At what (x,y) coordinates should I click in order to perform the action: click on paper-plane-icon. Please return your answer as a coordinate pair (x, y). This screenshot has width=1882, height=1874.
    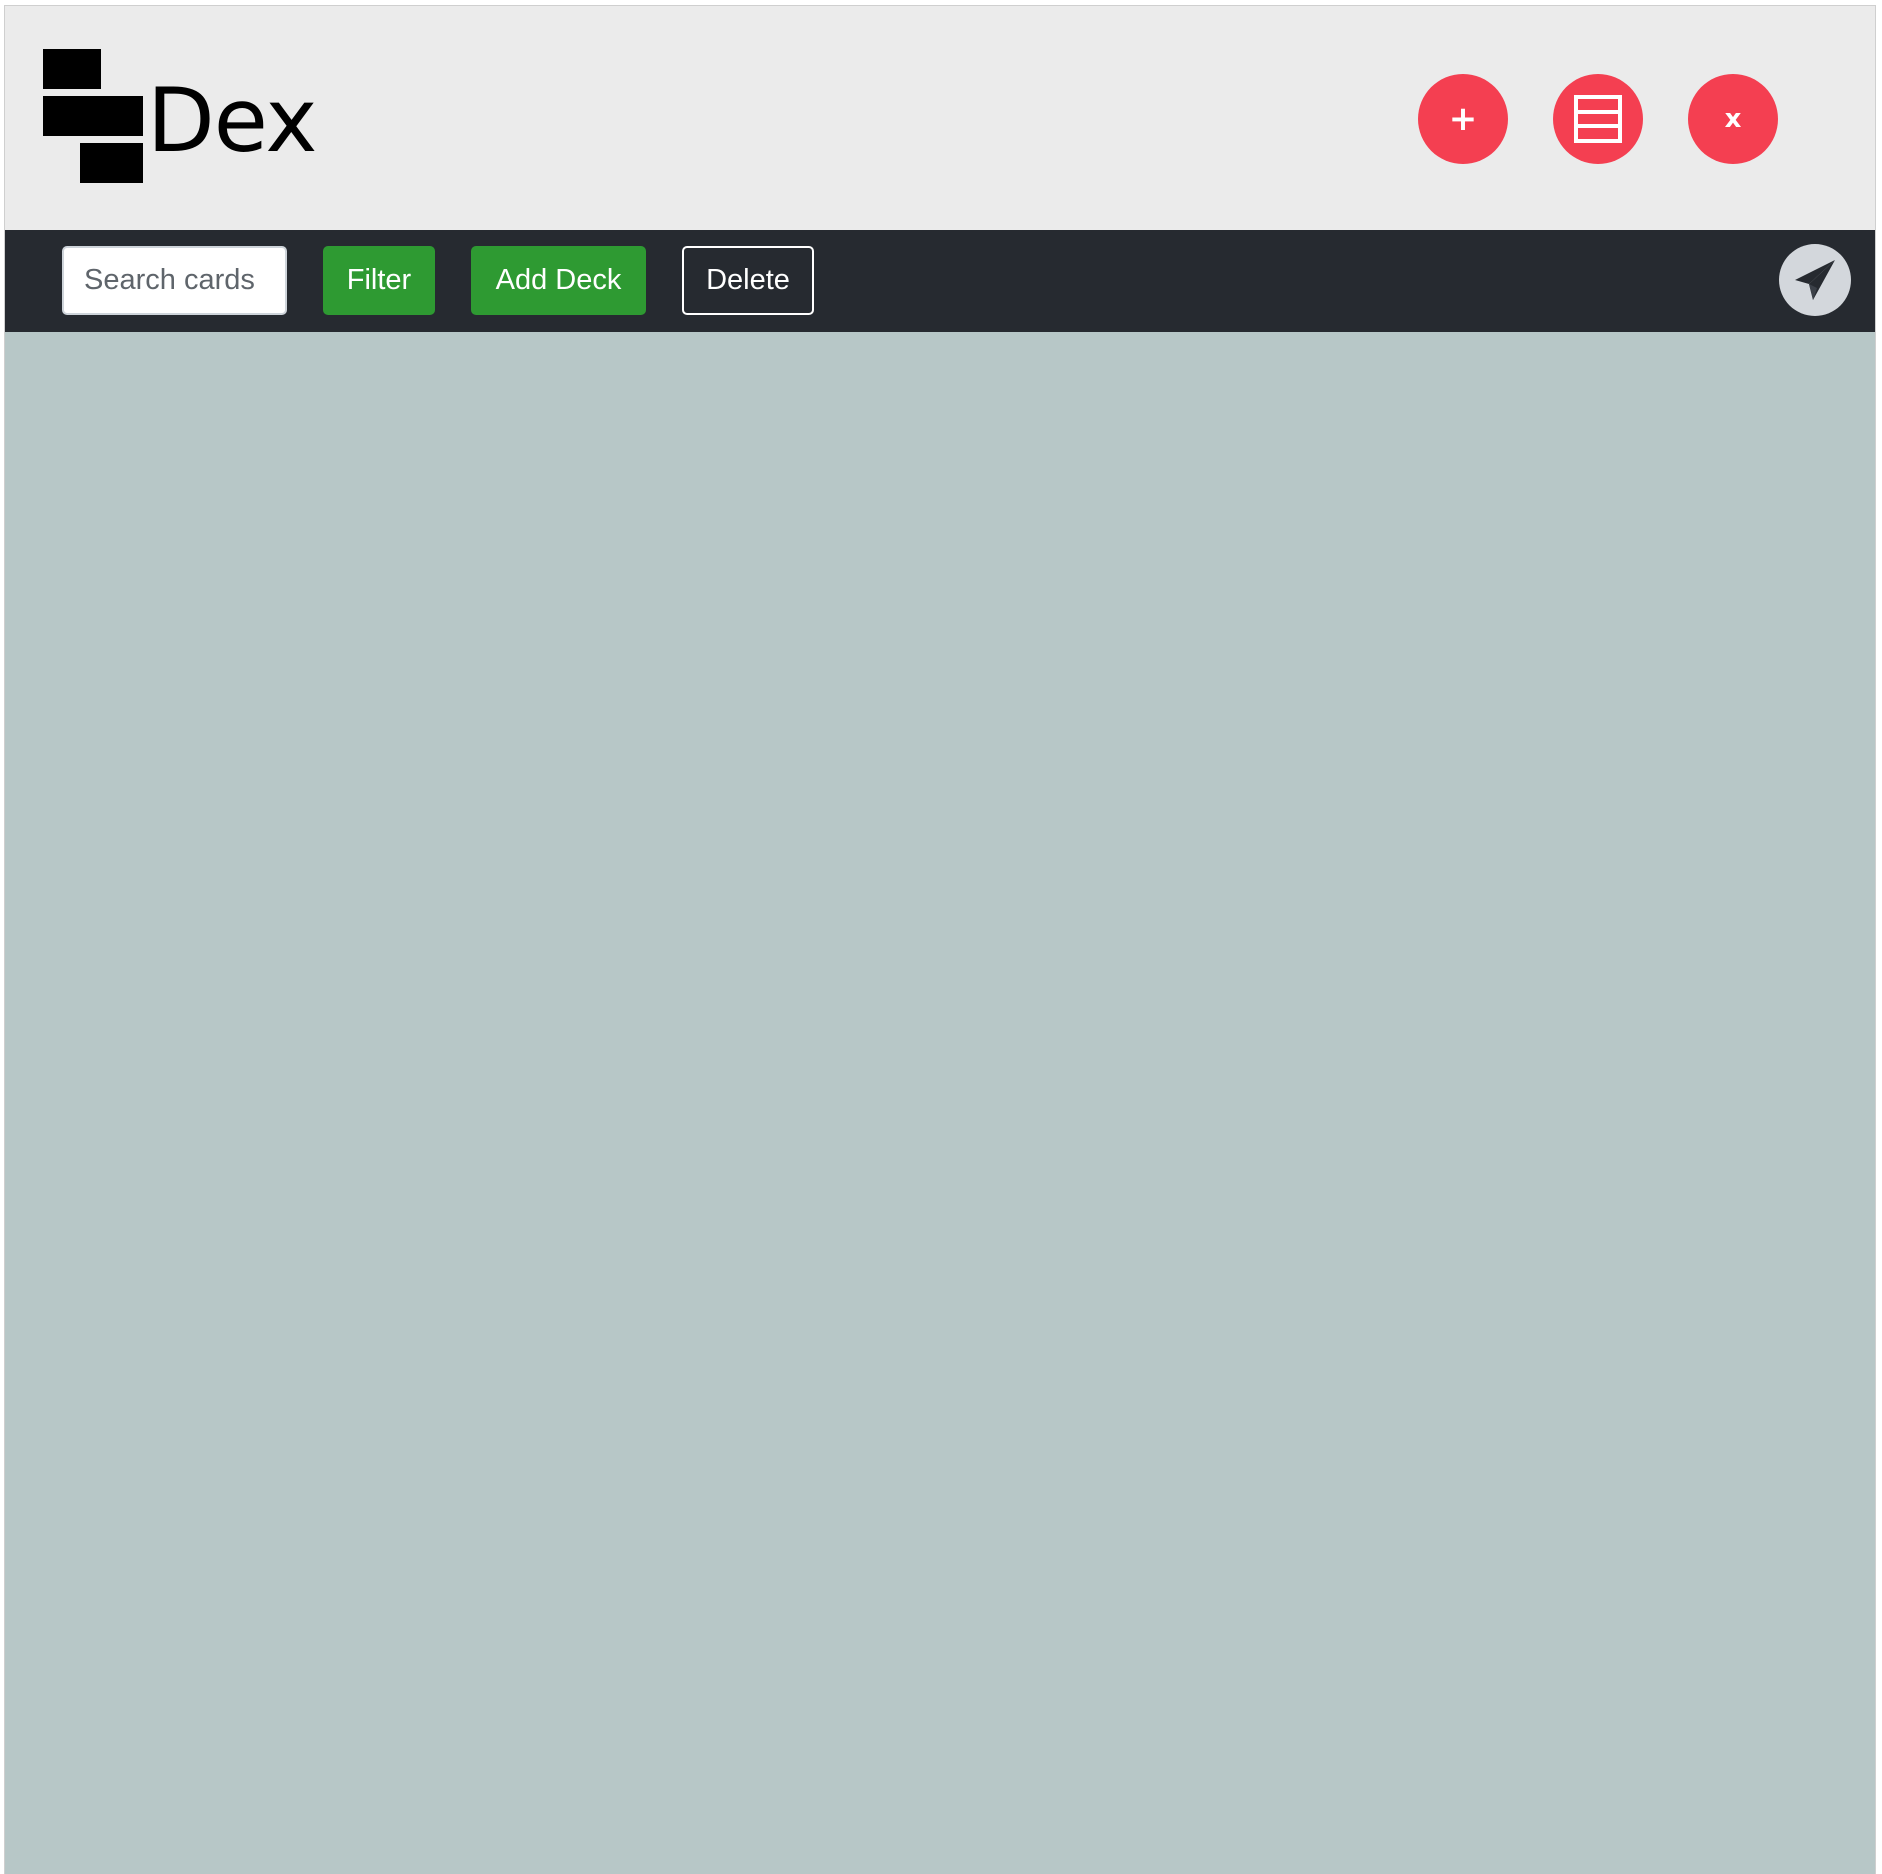
    Looking at the image, I should click on (1815, 280).